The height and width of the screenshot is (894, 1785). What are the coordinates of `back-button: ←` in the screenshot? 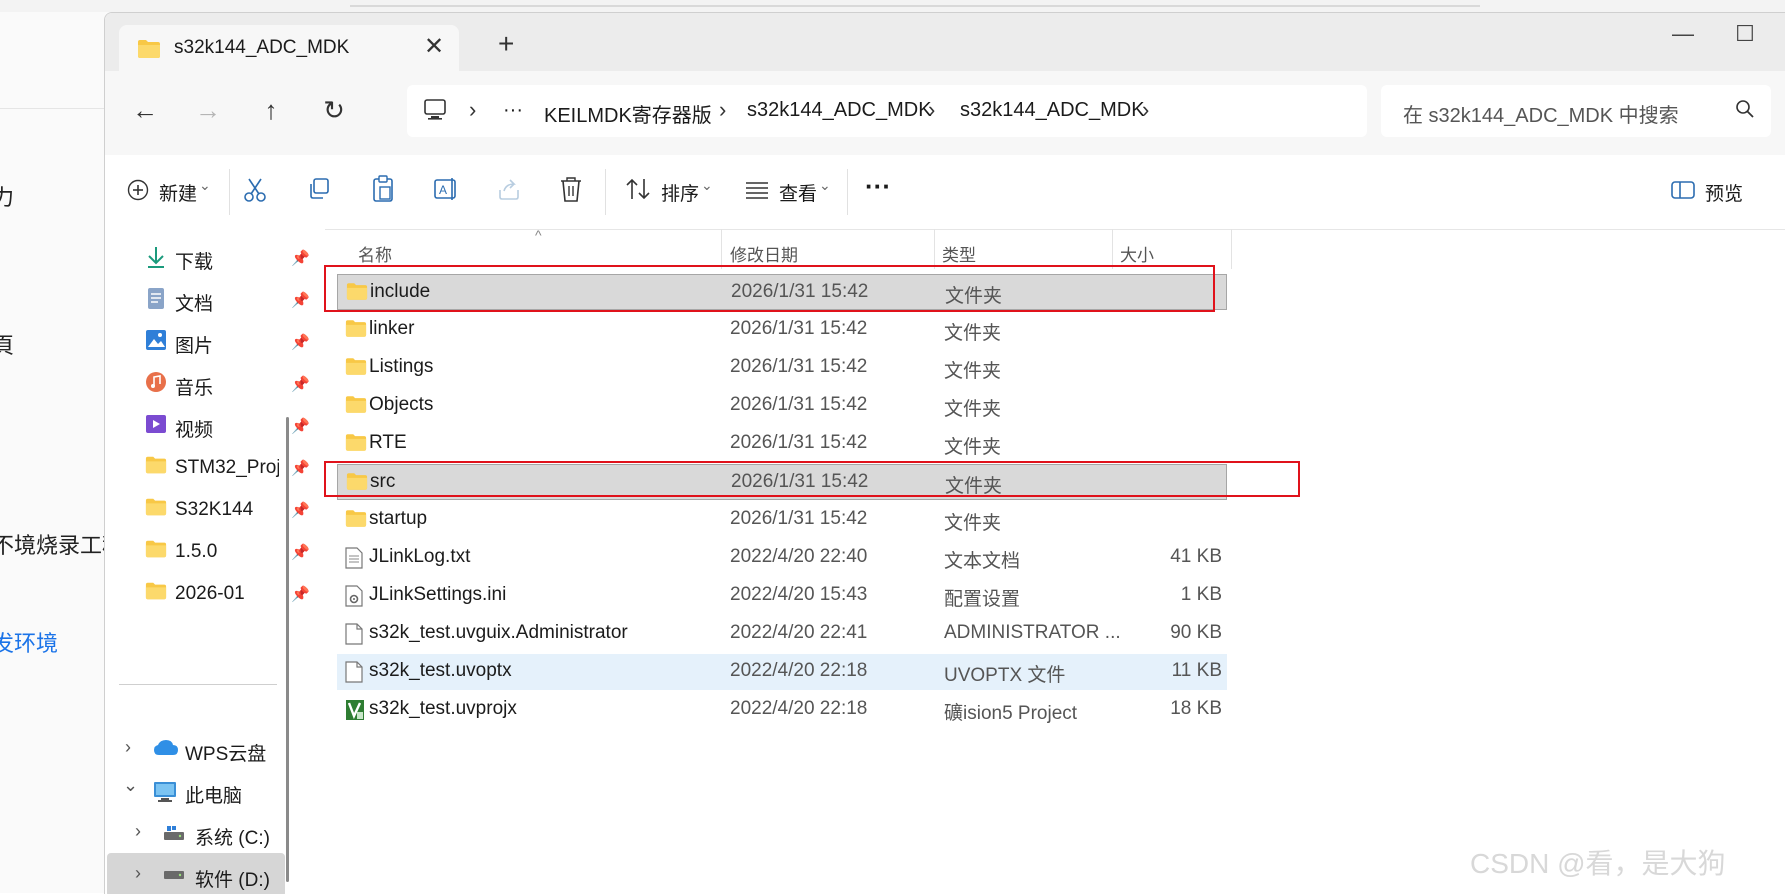 It's located at (145, 110).